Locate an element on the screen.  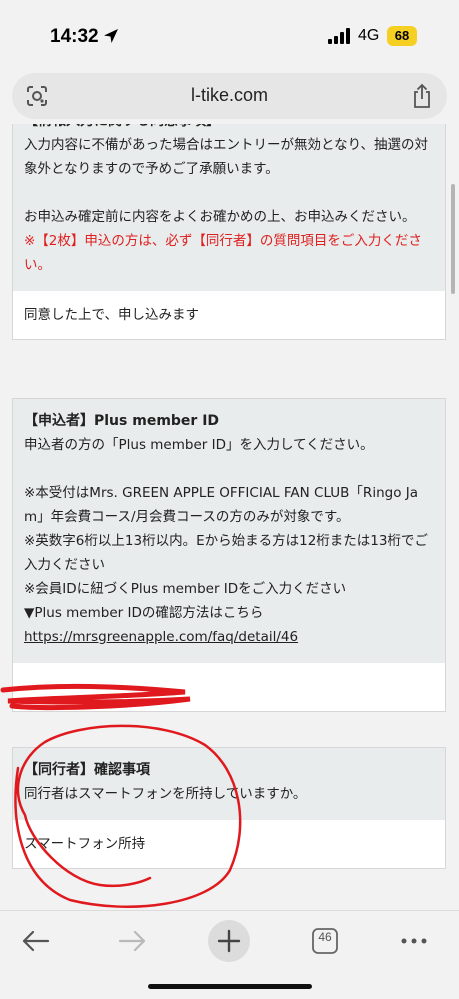
consent-warning: ※【2枚】申込の方は、必ず【同行者】の質問項目をご入力ください。 is located at coordinates (223, 253).